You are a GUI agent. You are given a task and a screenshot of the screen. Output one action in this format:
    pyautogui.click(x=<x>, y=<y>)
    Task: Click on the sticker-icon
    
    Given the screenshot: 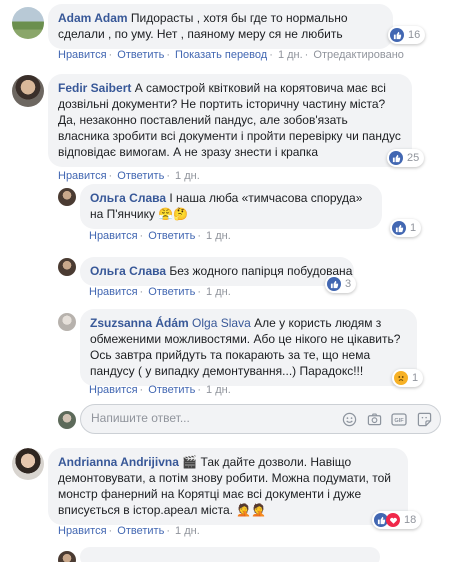 What is the action you would take?
    pyautogui.click(x=424, y=419)
    